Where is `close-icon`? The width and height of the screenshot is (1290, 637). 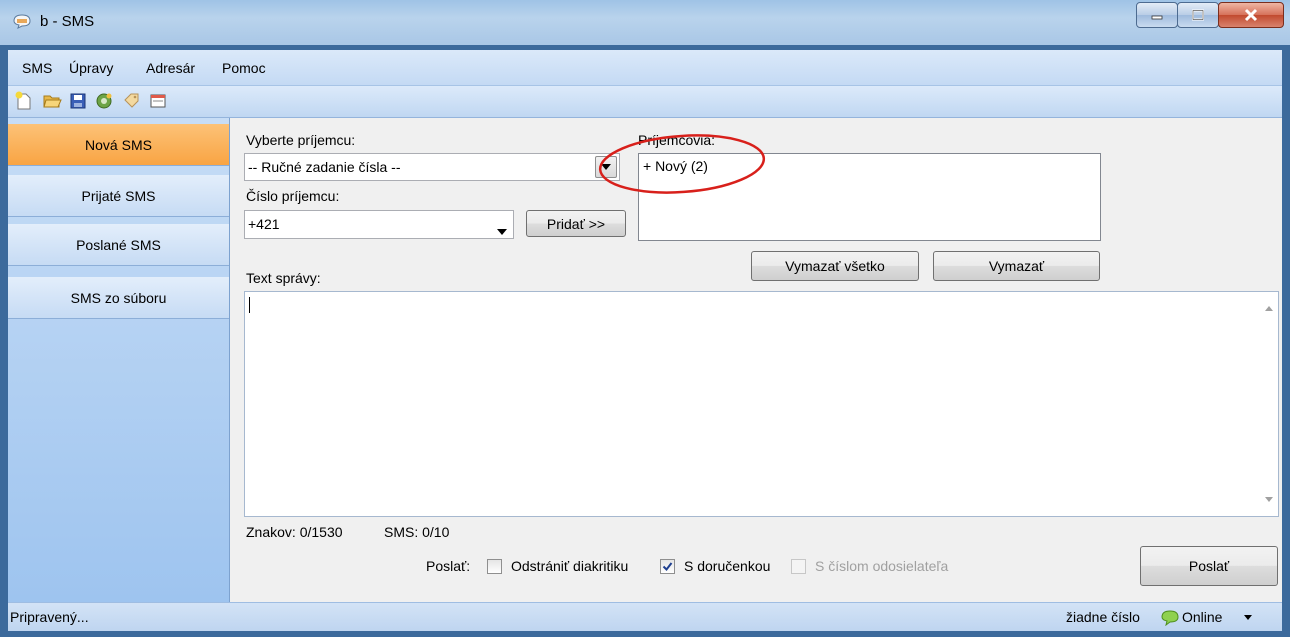
close-icon is located at coordinates (1251, 15).